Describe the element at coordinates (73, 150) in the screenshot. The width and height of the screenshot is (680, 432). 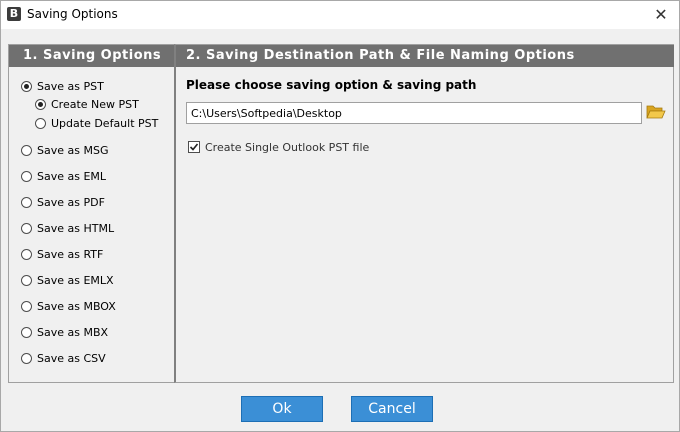
I see `radio-label: Save as MSG` at that location.